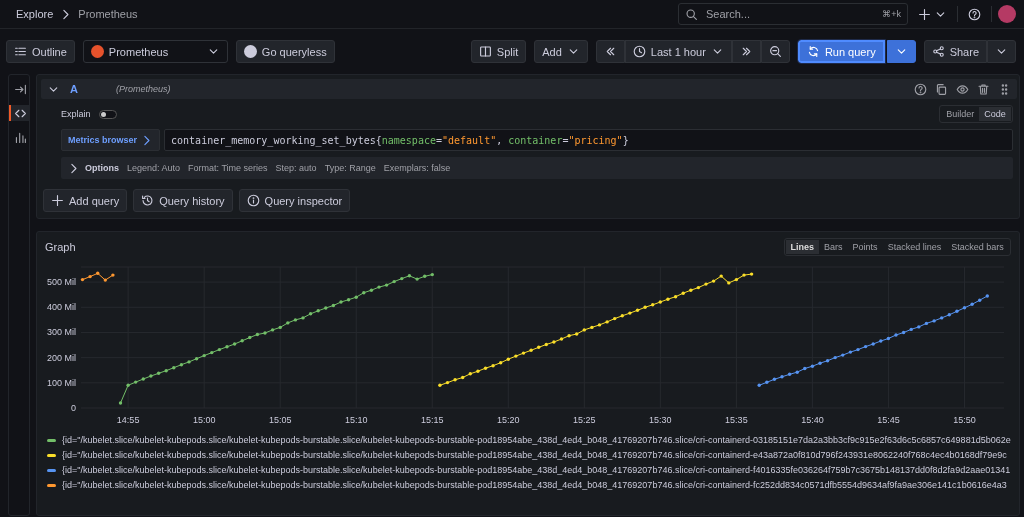 This screenshot has width=1024, height=517. Describe the element at coordinates (960, 114) in the screenshot. I see `mode-tab: Builder` at that location.